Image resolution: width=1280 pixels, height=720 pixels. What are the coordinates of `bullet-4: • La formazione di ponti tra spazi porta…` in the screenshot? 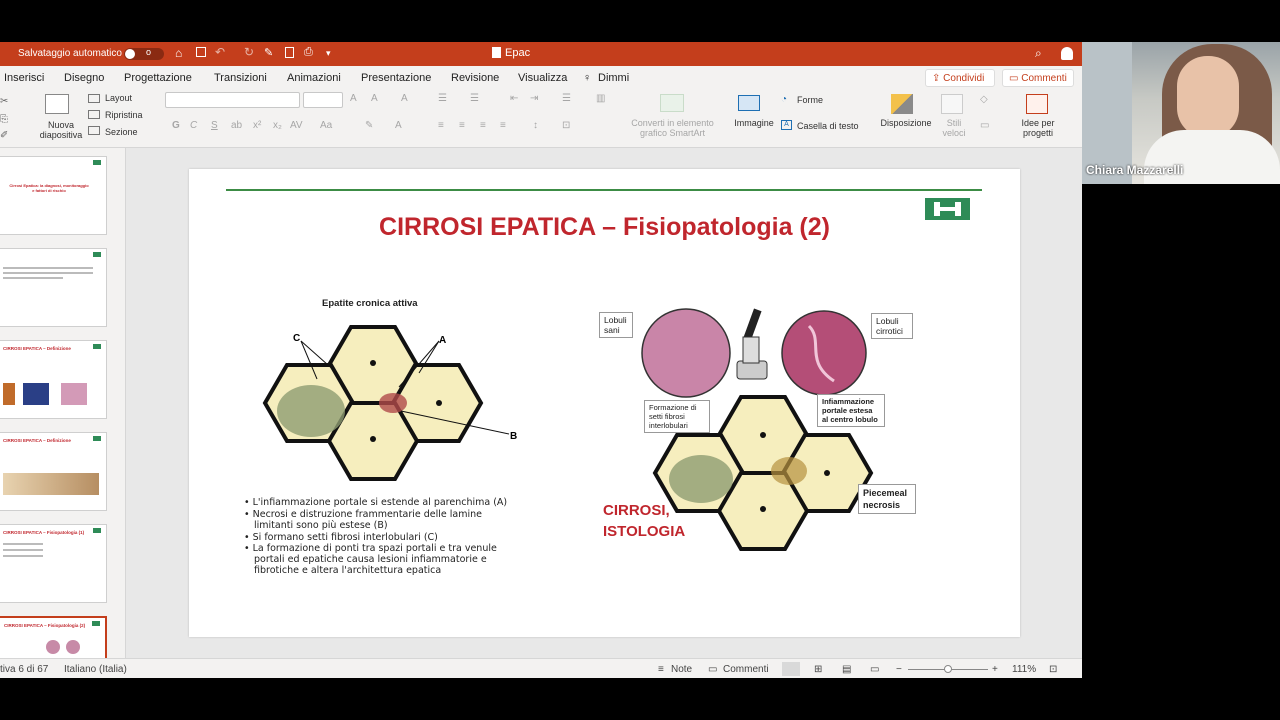 It's located at (381, 559).